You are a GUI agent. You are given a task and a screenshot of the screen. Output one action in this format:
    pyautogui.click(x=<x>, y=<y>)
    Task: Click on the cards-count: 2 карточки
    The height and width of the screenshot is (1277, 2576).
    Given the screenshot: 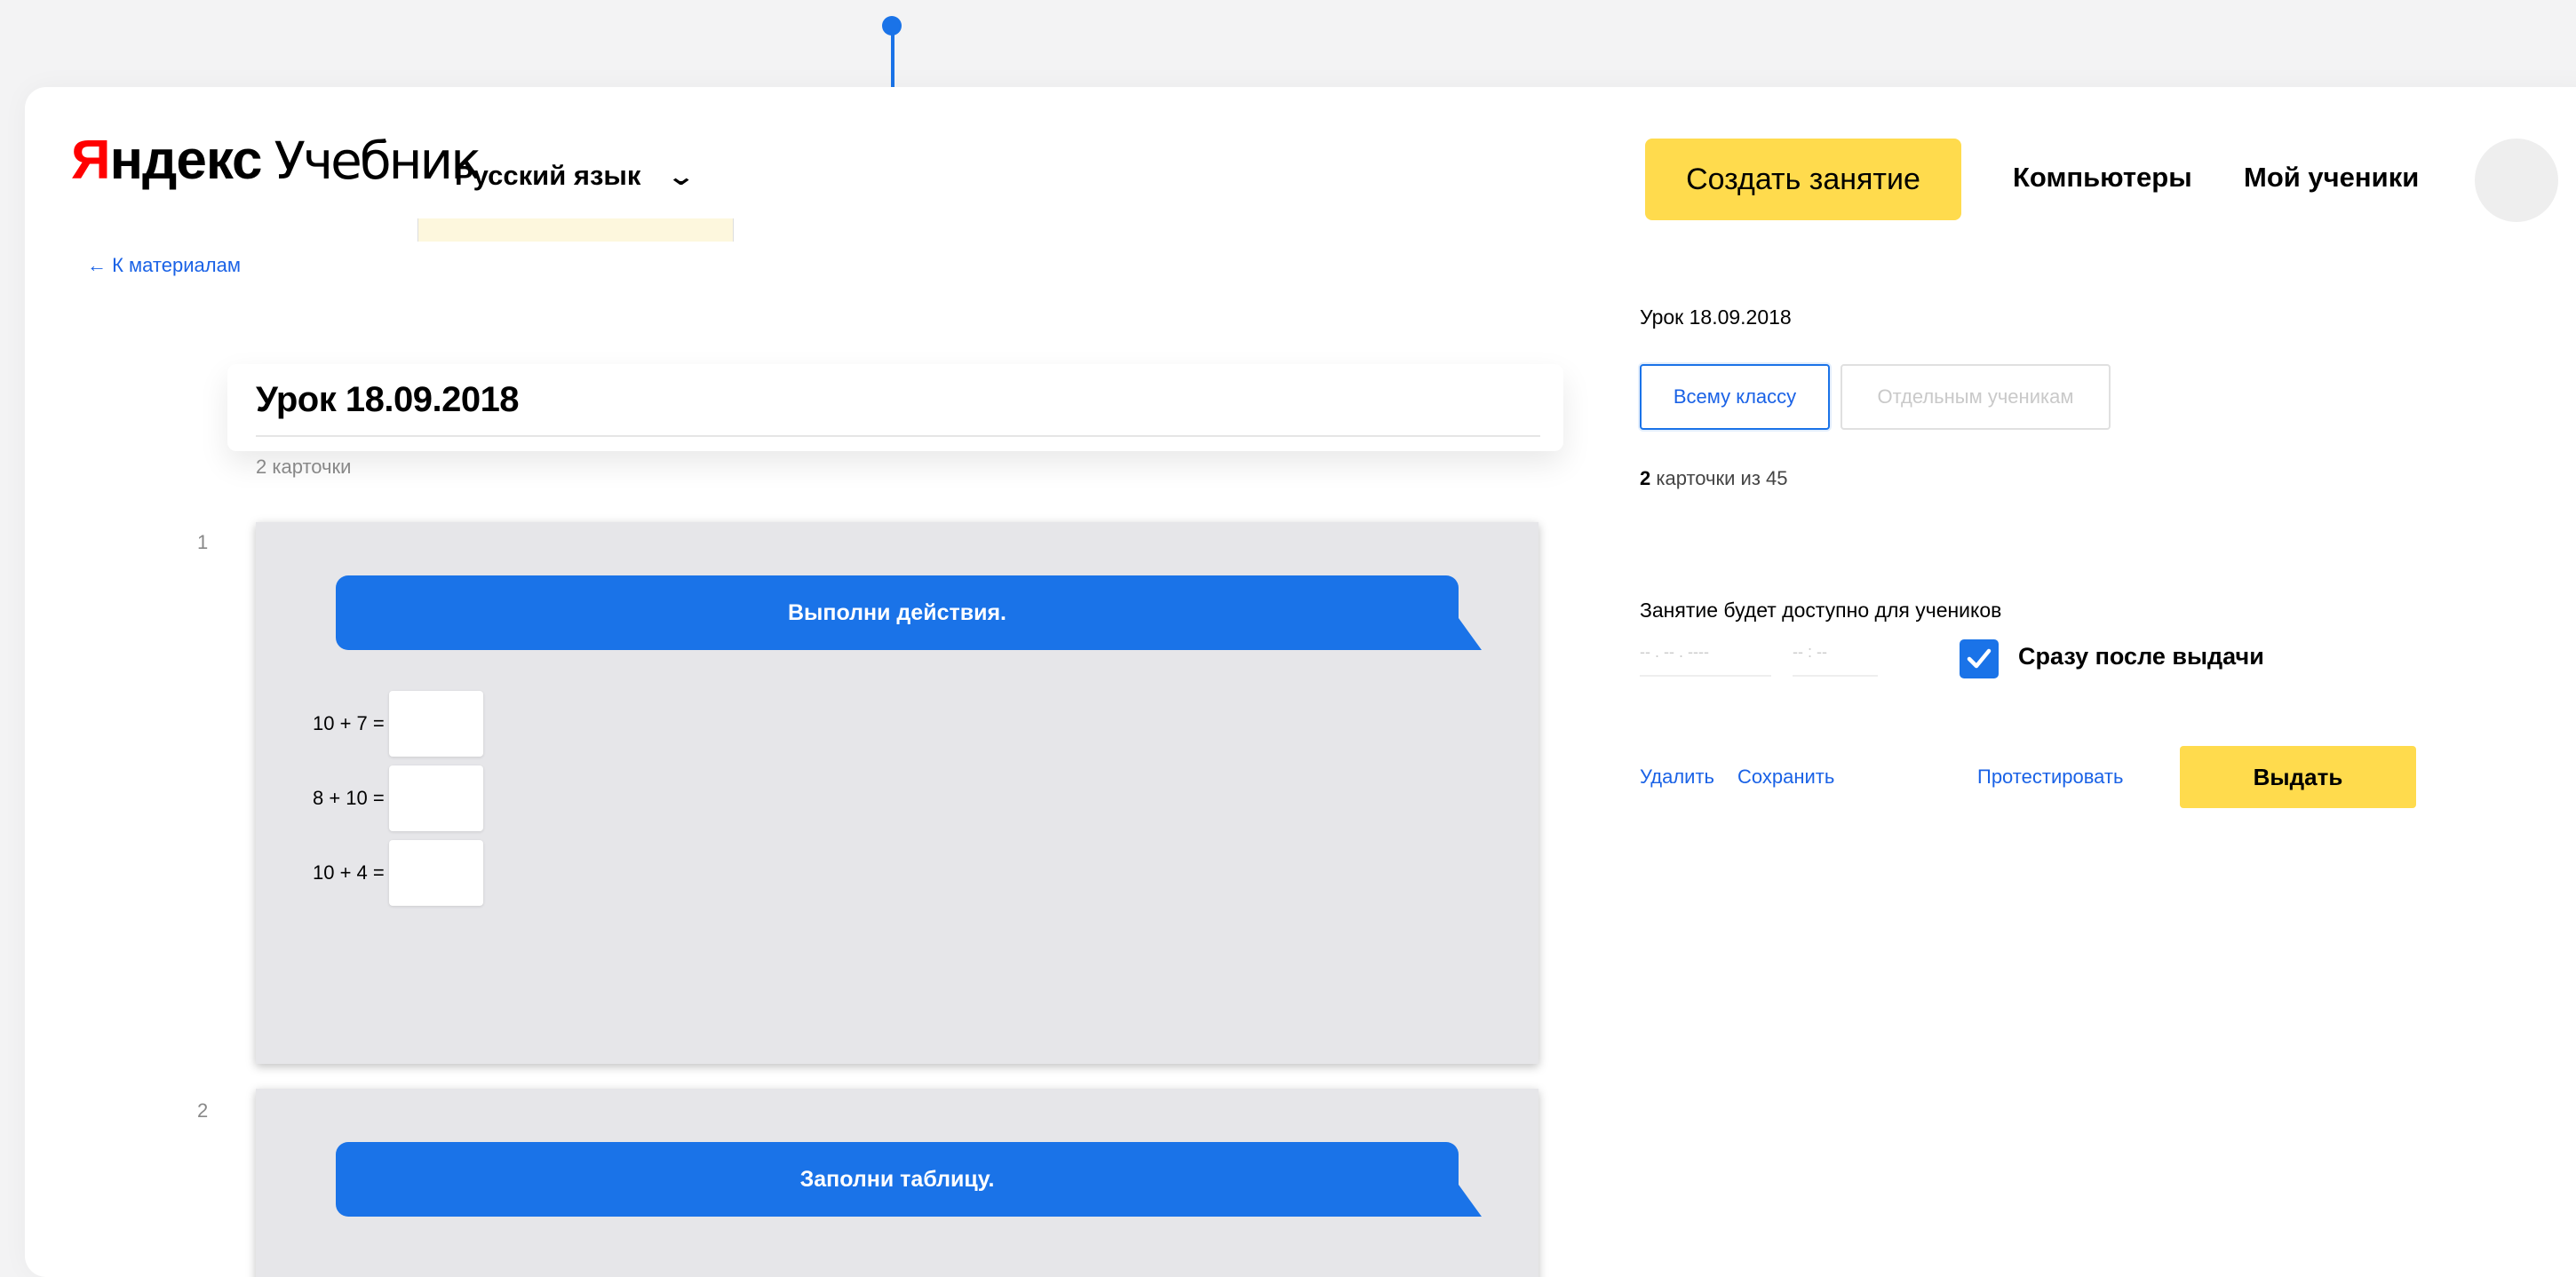 What is the action you would take?
    pyautogui.click(x=304, y=467)
    